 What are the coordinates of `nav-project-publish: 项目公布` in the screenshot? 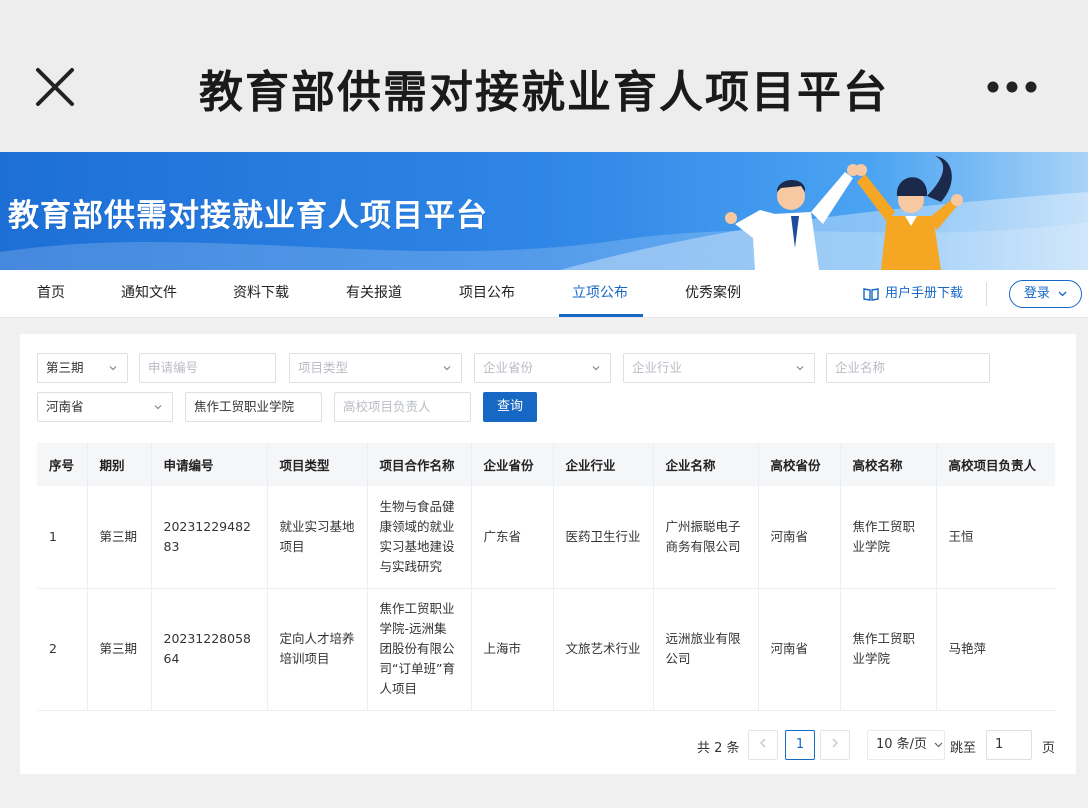 It's located at (487, 294).